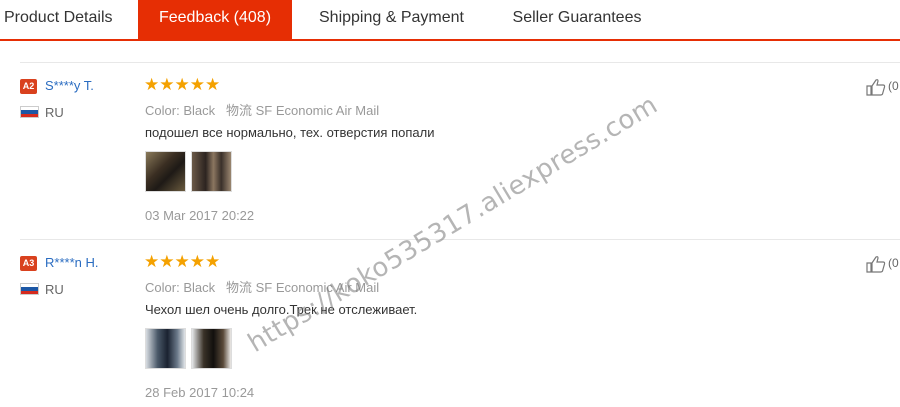 The width and height of the screenshot is (900, 407). Describe the element at coordinates (577, 19) in the screenshot. I see `tab-seller-guarantees: Seller Guarantees` at that location.